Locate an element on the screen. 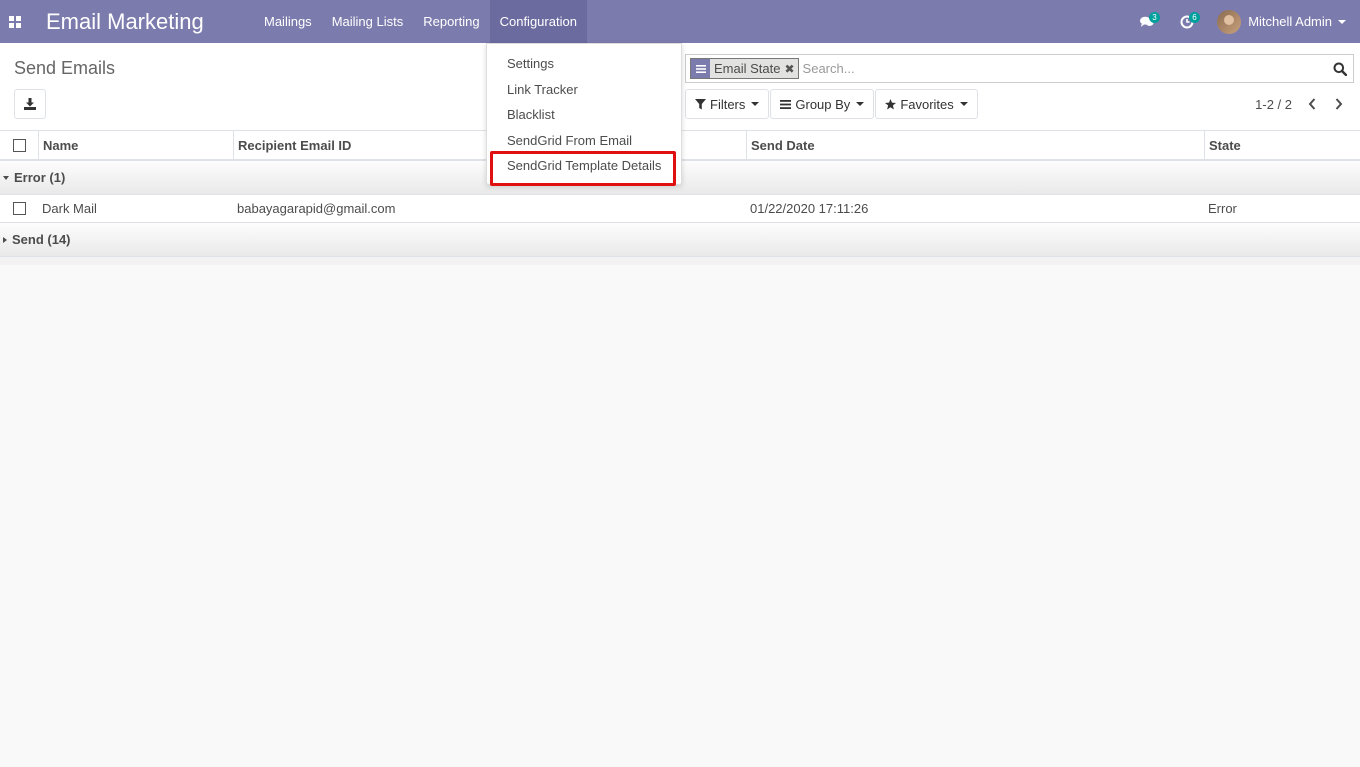 This screenshot has width=1360, height=767. favorites-label: Favorites is located at coordinates (927, 104).